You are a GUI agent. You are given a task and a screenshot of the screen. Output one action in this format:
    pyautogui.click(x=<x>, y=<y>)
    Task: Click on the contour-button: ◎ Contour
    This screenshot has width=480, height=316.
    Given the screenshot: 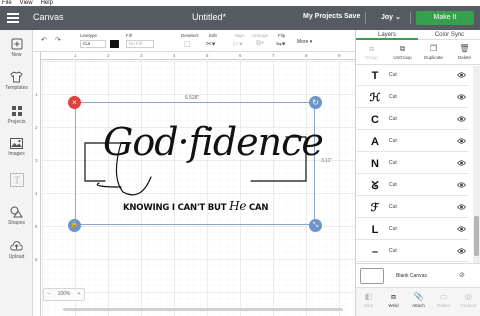 What is the action you would take?
    pyautogui.click(x=468, y=299)
    